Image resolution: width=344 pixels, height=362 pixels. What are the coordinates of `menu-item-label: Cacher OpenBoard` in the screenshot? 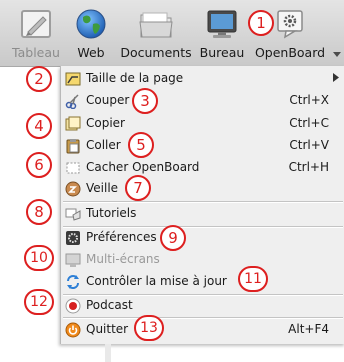 It's located at (143, 167).